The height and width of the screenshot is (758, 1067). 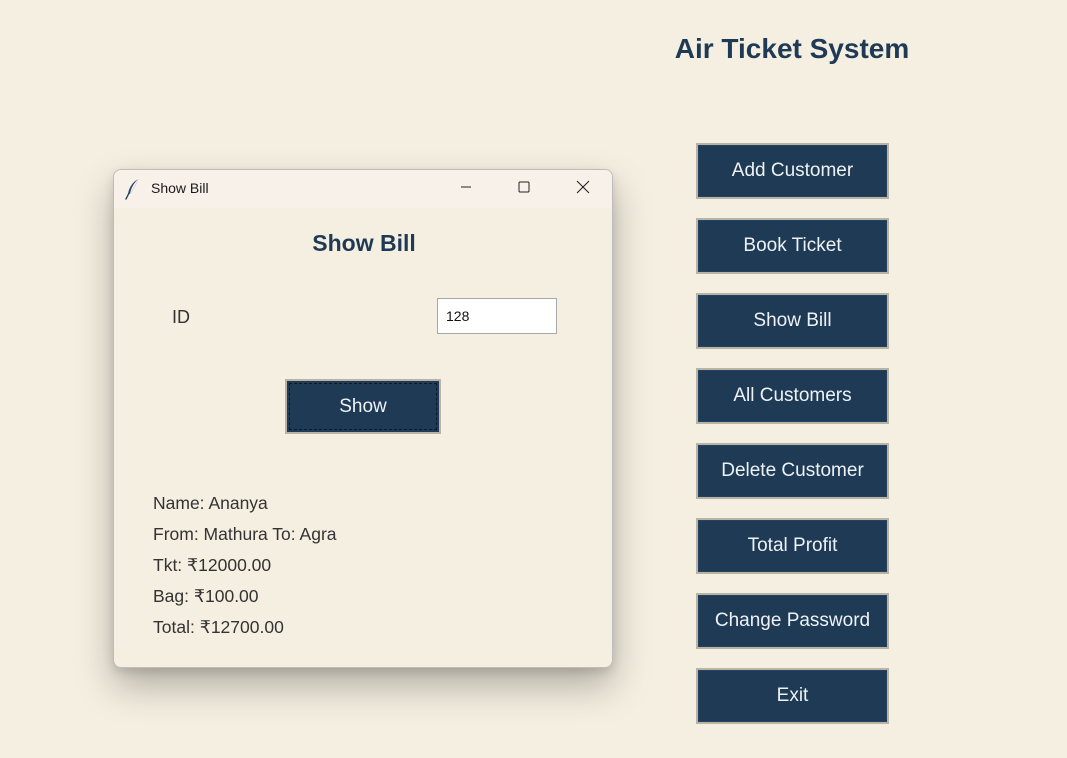 I want to click on exit-button: Exit, so click(x=792, y=696).